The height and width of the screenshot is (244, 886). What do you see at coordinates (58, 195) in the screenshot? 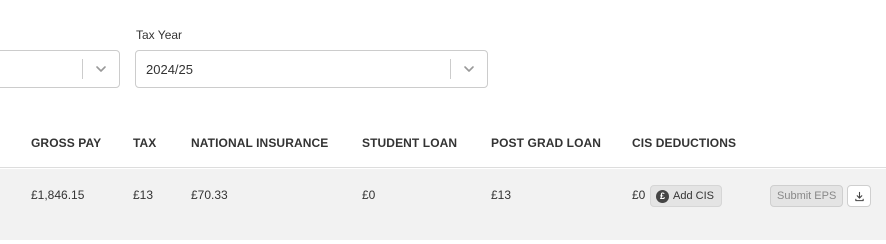
I see `cell-gross-pay: £1,846.15` at bounding box center [58, 195].